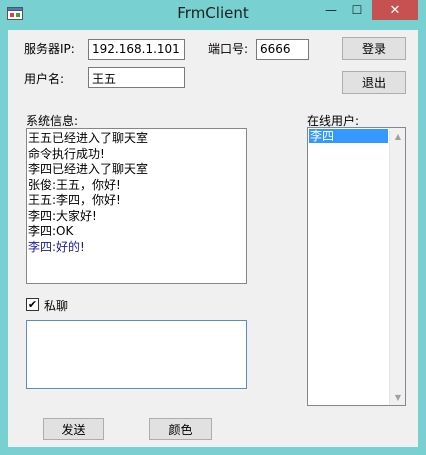  What do you see at coordinates (74, 184) in the screenshot?
I see `message-line: 张俊:王五，你好!` at bounding box center [74, 184].